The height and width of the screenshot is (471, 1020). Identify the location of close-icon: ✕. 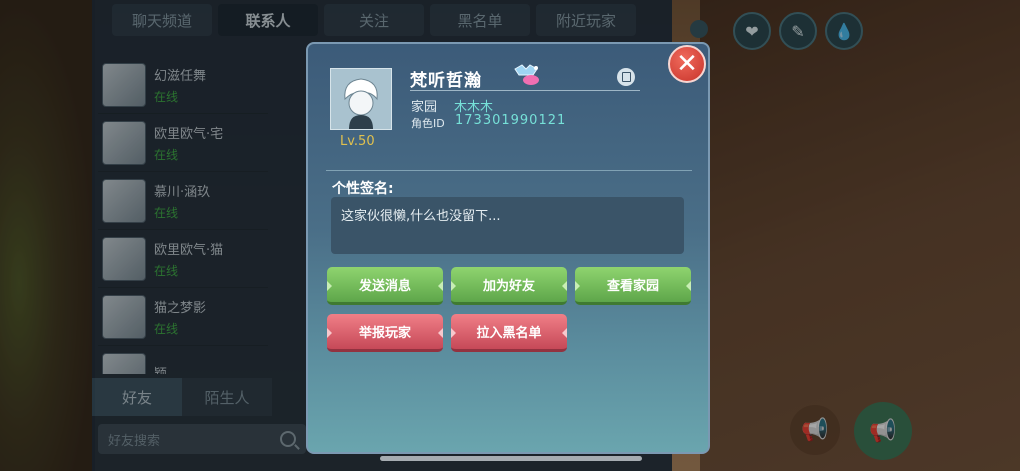
(687, 64).